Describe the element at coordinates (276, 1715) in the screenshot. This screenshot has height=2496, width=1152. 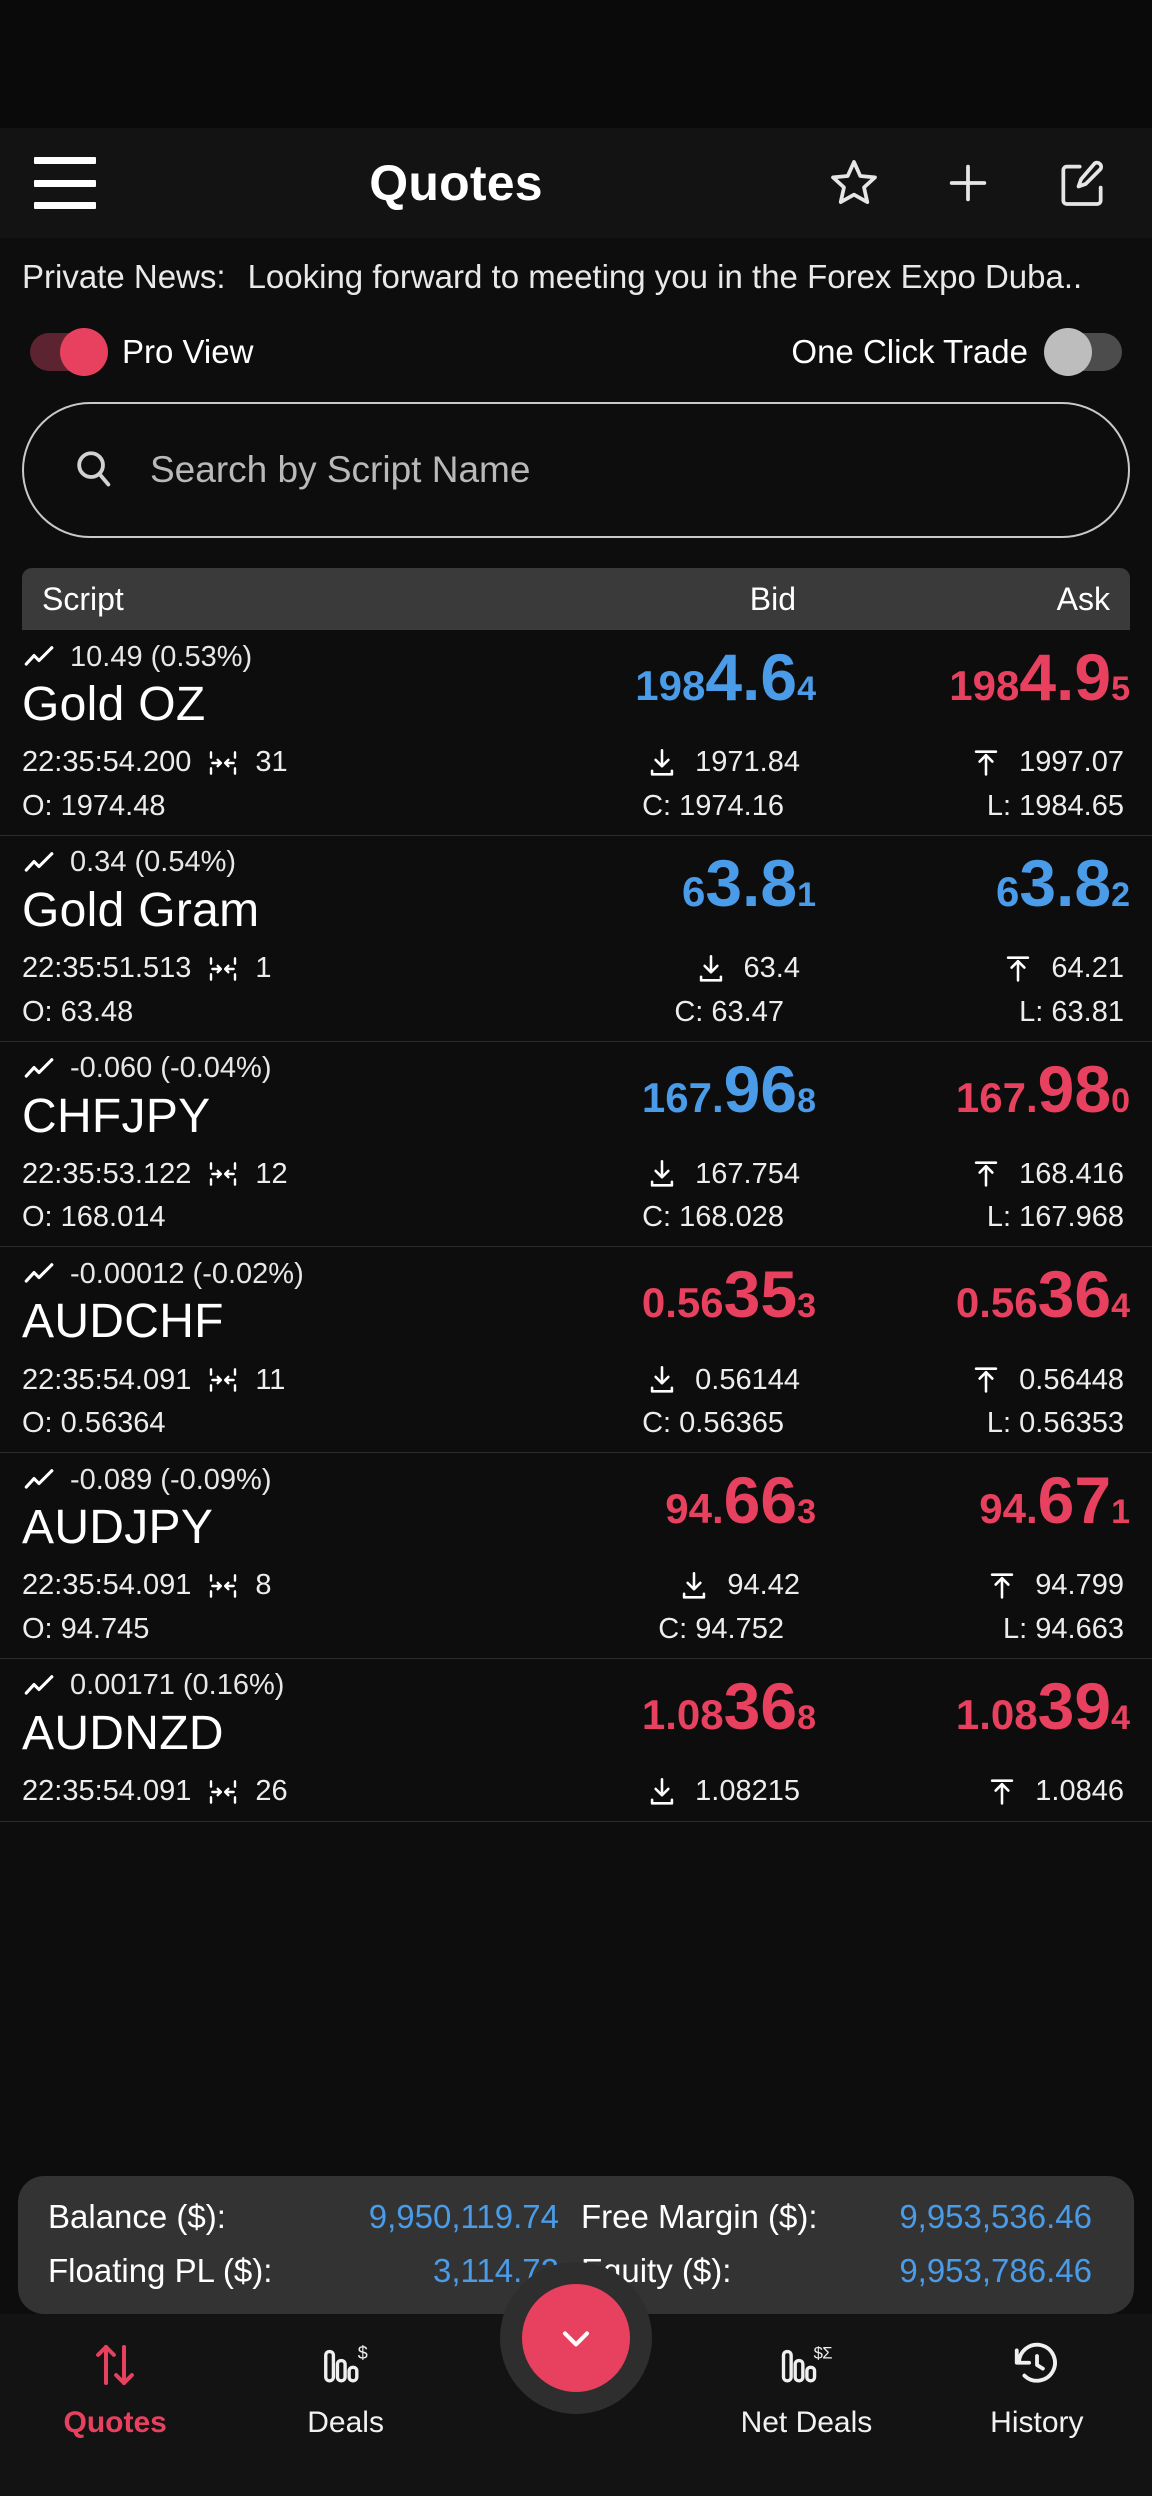
I see `symbol-block: 0.00171 (0.16%) AUDNZD` at that location.